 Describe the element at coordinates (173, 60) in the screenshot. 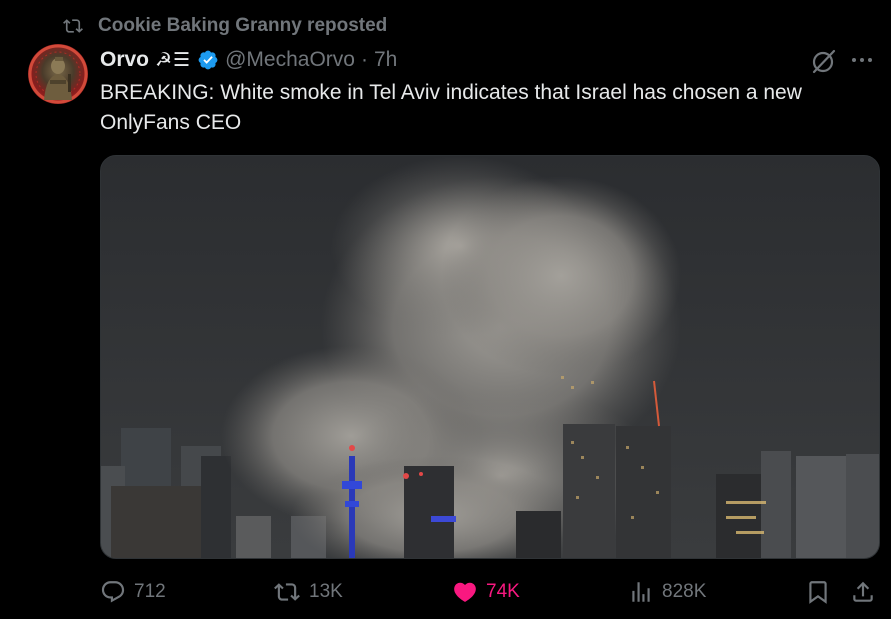

I see `name-emoji: ☭☰` at that location.